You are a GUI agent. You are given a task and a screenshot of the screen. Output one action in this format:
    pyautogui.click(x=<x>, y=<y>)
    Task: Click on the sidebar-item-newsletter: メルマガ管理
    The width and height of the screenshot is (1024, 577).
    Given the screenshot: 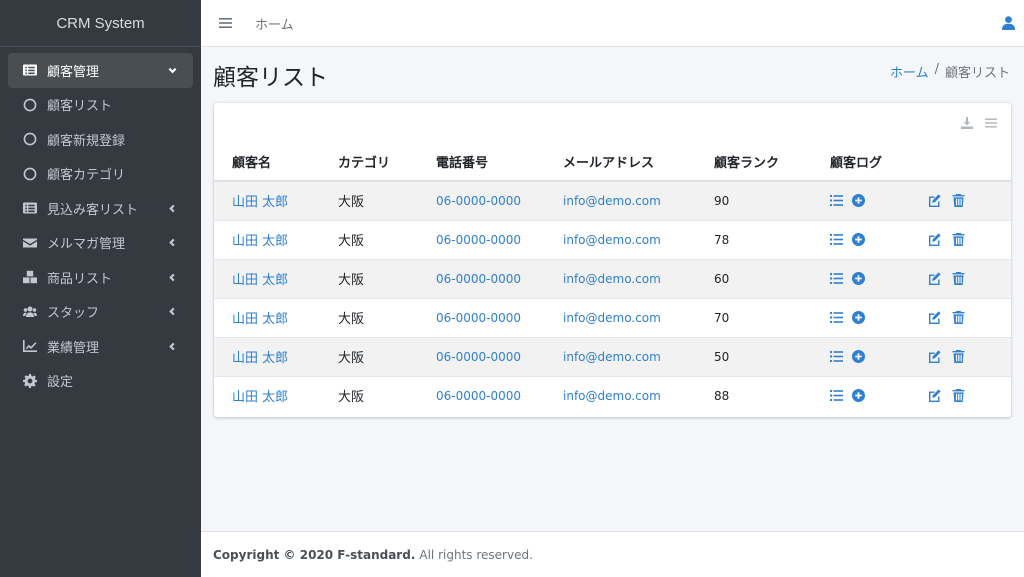 What is the action you would take?
    pyautogui.click(x=100, y=243)
    